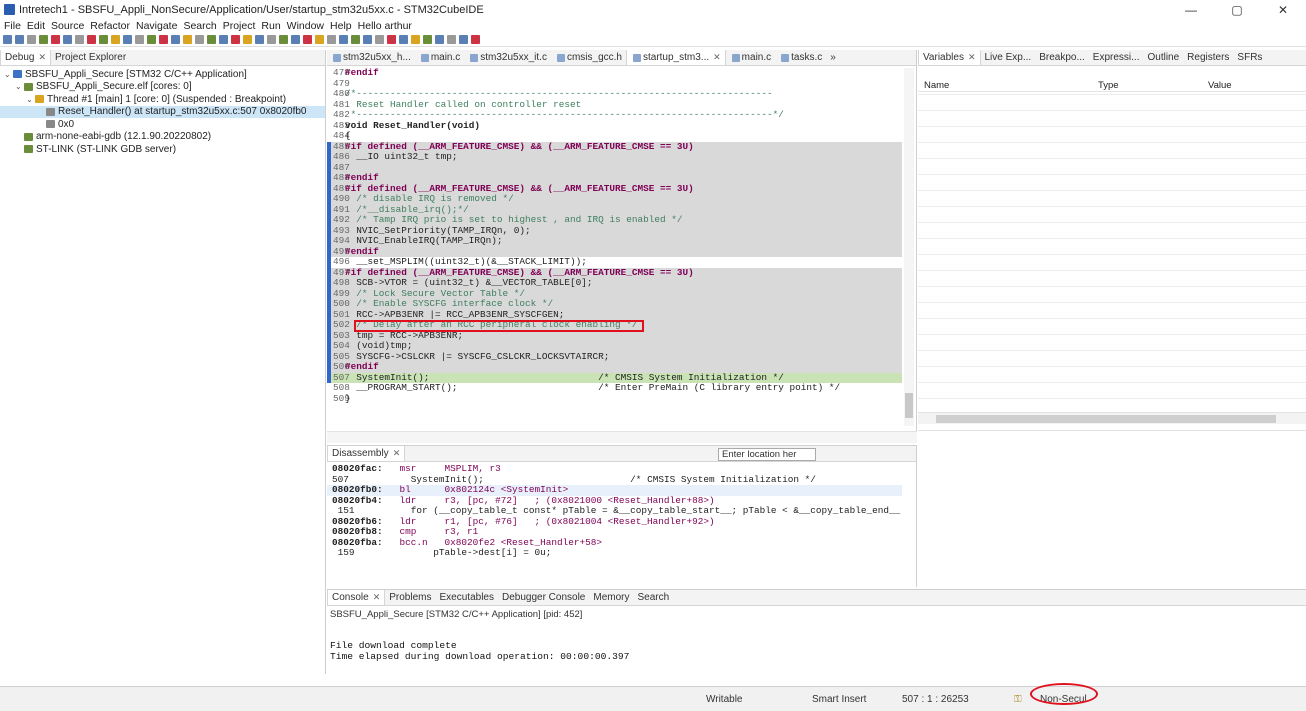 The height and width of the screenshot is (711, 1306). Describe the element at coordinates (356, 597) in the screenshot. I see `tab-console: Console ✕` at that location.